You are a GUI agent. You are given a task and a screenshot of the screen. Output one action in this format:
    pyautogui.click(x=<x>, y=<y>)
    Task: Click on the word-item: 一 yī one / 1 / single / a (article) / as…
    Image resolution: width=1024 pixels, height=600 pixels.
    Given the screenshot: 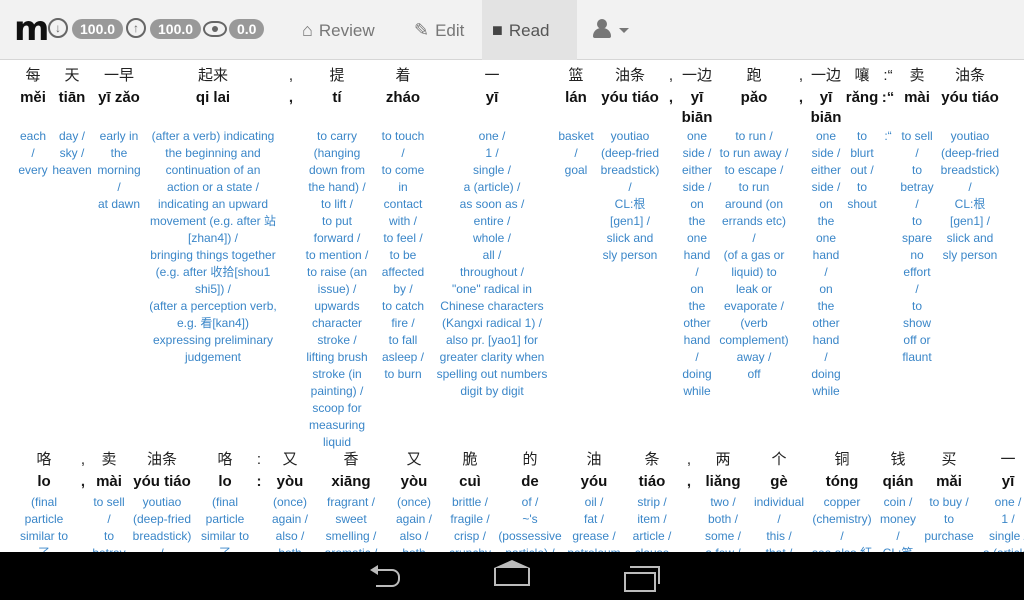 What is the action you would take?
    pyautogui.click(x=492, y=232)
    